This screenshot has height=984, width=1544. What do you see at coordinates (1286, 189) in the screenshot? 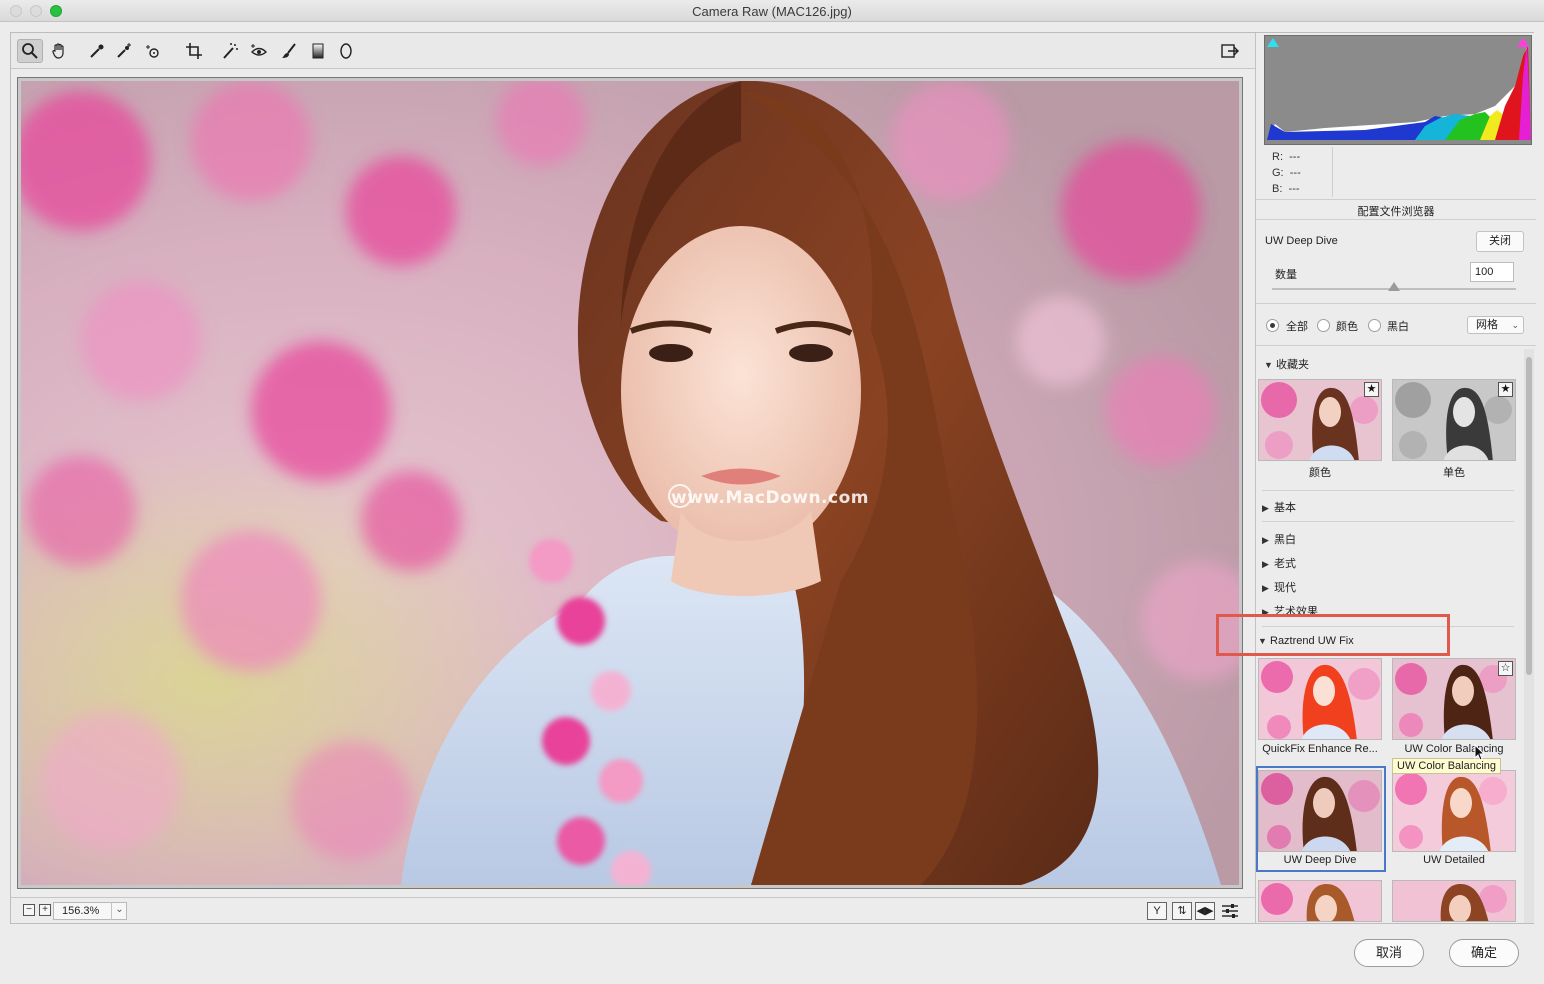
I see `rgb-readout-b: B: ---` at bounding box center [1286, 189].